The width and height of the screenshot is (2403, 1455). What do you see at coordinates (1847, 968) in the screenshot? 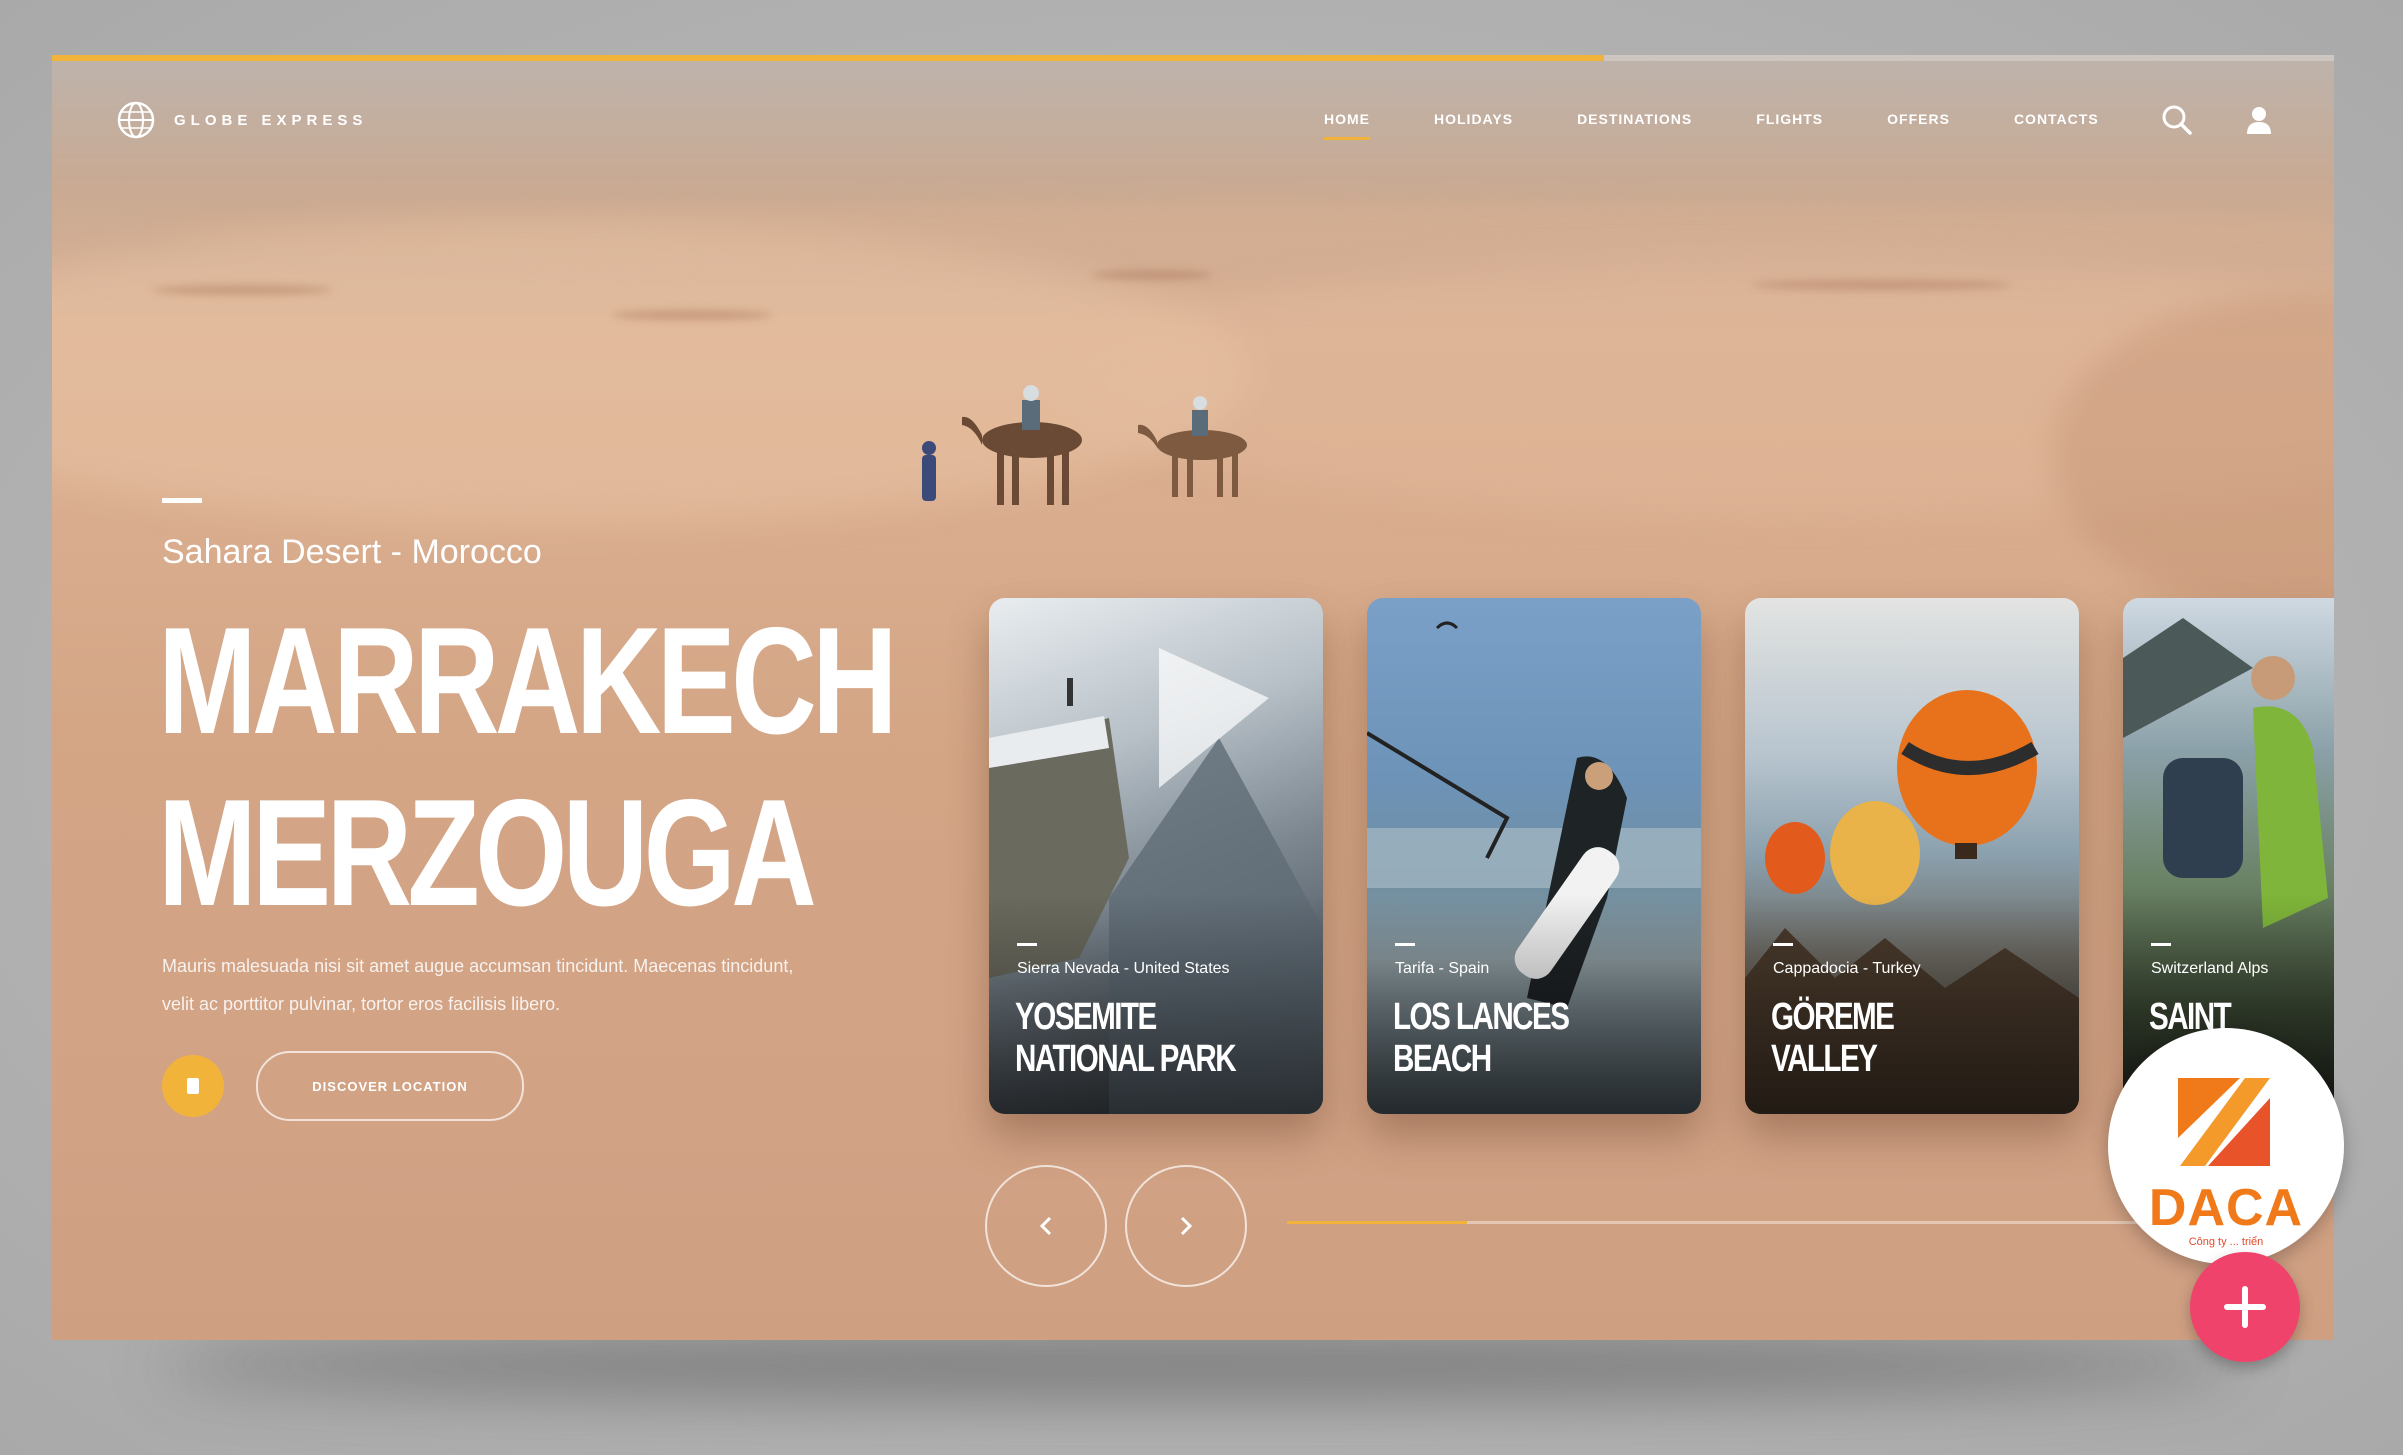
I see `card-location: Cappadocia - Turkey` at bounding box center [1847, 968].